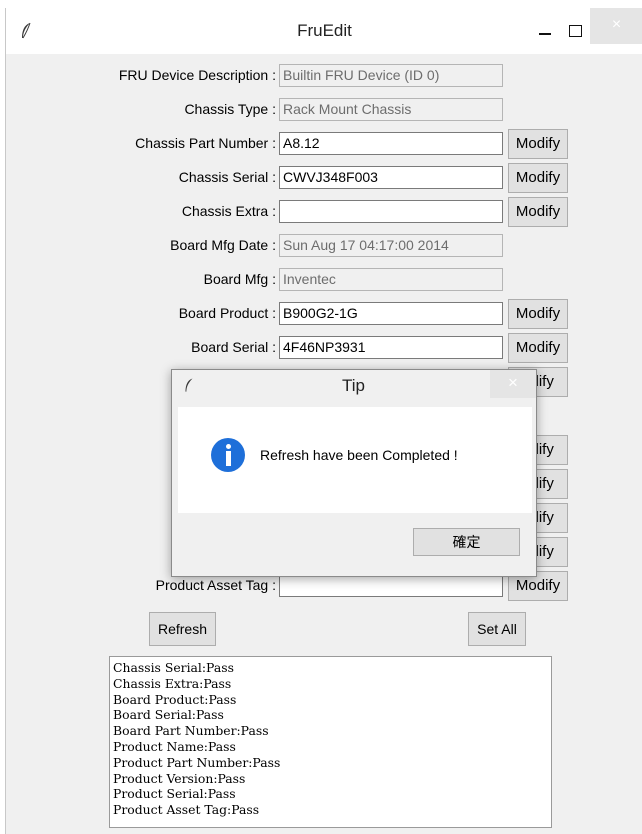  Describe the element at coordinates (391, 143) in the screenshot. I see `field-input: A8.12` at that location.